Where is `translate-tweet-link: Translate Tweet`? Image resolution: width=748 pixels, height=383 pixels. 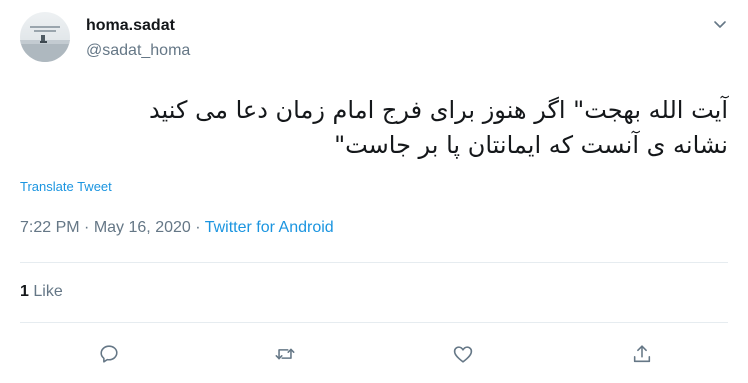
translate-tweet-link: Translate Tweet is located at coordinates (66, 186).